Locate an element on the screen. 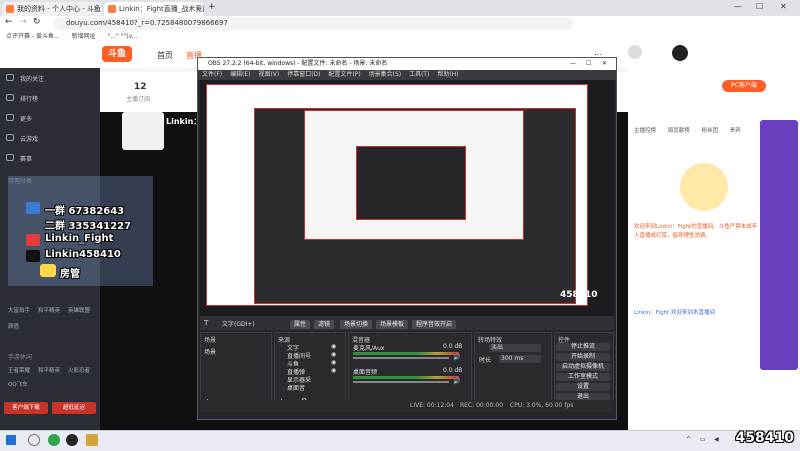 The height and width of the screenshot is (451, 800). obs-menu-item: 编辑(E) is located at coordinates (240, 74).